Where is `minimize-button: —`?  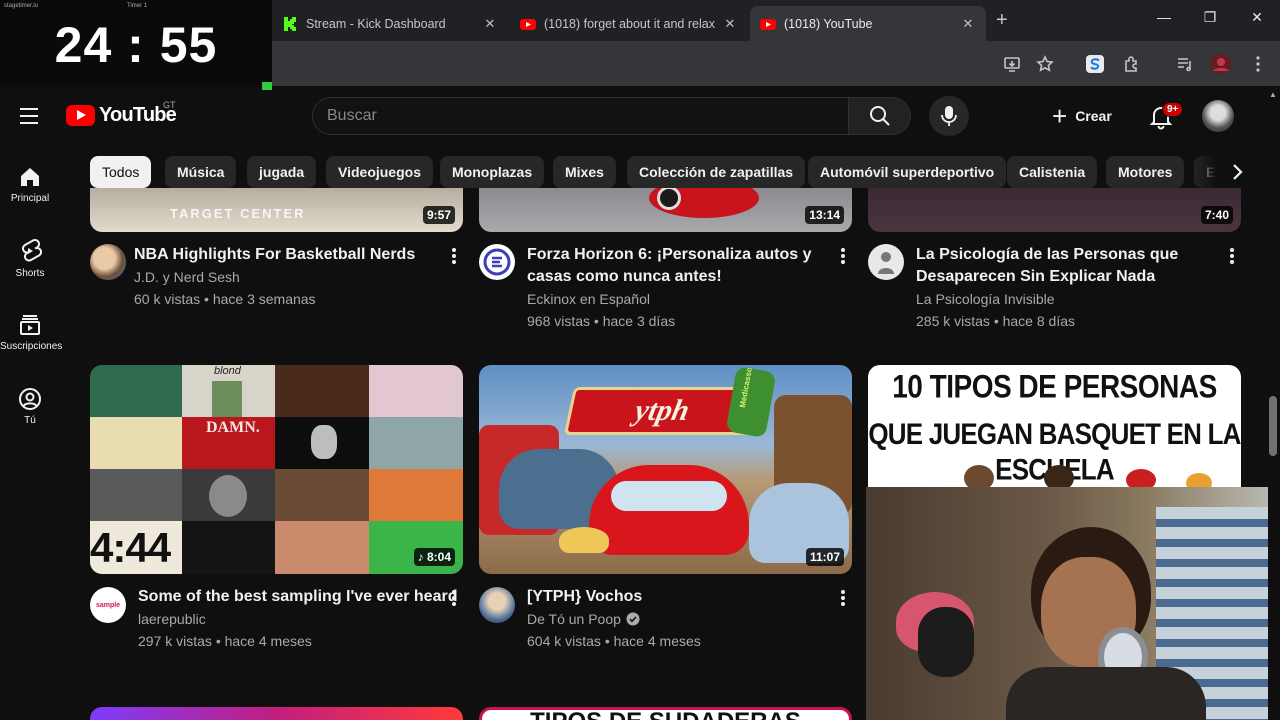 minimize-button: — is located at coordinates (1164, 17).